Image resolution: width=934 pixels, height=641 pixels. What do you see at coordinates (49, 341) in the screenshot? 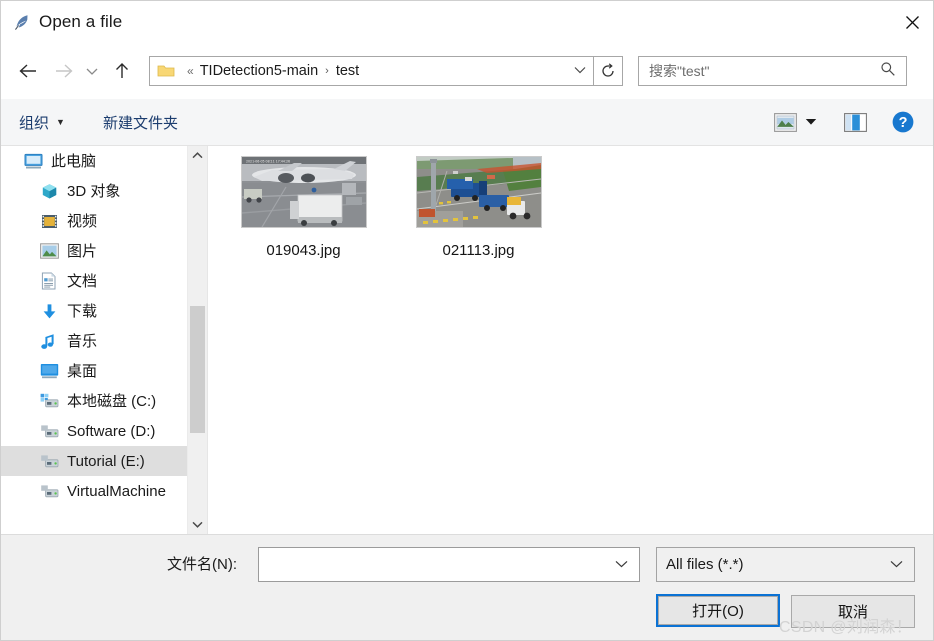
I see `music-icon` at bounding box center [49, 341].